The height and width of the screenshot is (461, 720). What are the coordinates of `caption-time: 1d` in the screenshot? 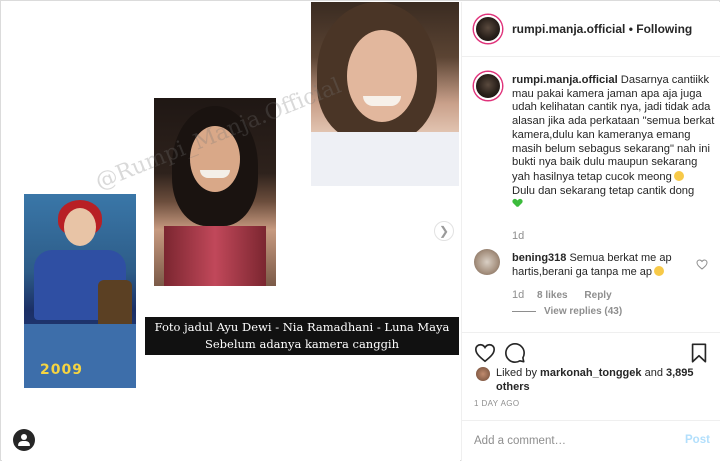 It's located at (518, 236).